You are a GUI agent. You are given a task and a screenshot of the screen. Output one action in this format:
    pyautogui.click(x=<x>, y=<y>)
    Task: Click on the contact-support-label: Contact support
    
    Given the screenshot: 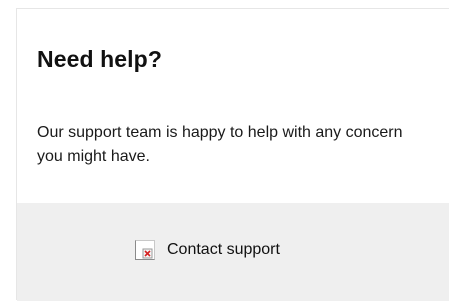 What is the action you would take?
    pyautogui.click(x=223, y=249)
    